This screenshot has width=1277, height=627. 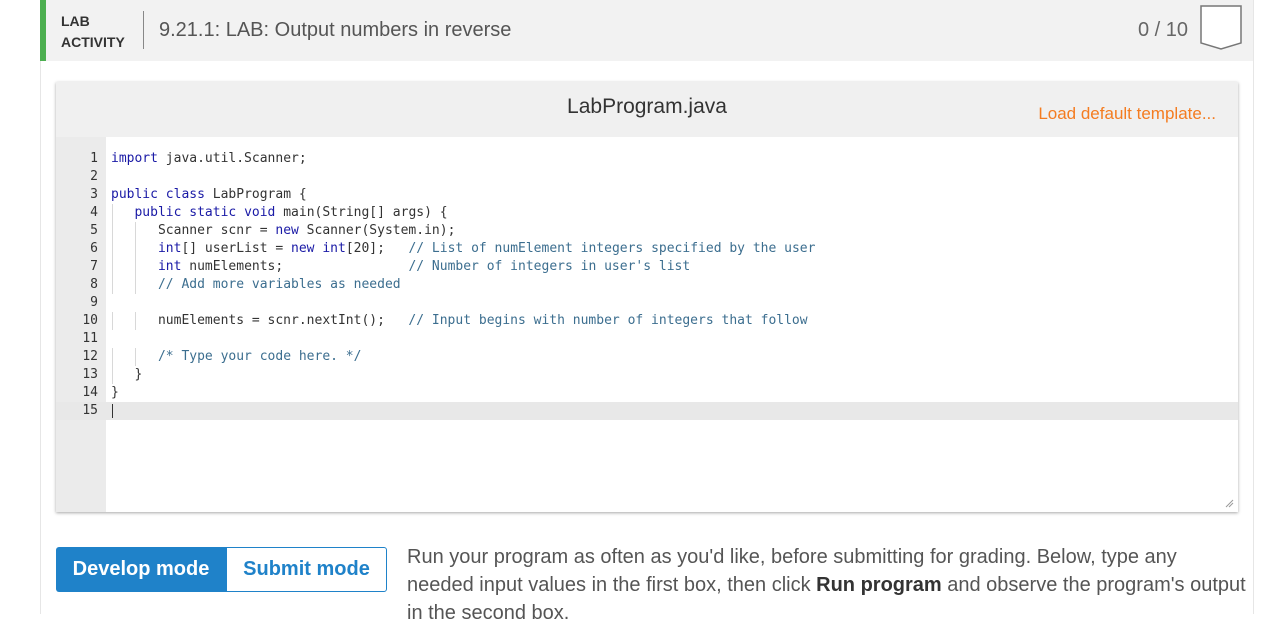 What do you see at coordinates (1163, 30) in the screenshot?
I see `score-label: 0 / 10` at bounding box center [1163, 30].